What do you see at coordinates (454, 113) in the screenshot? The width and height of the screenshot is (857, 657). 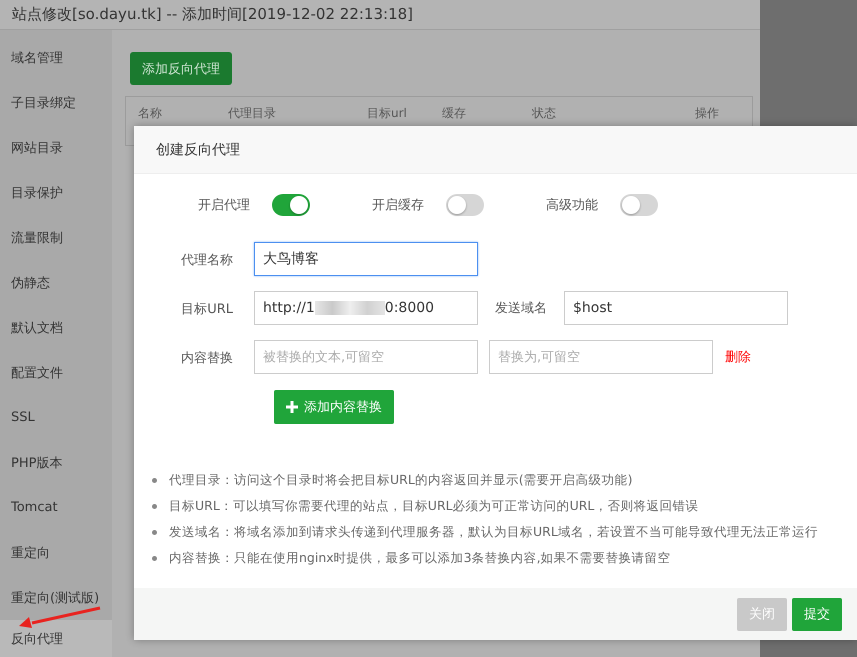 I see `column-header: 缓存` at bounding box center [454, 113].